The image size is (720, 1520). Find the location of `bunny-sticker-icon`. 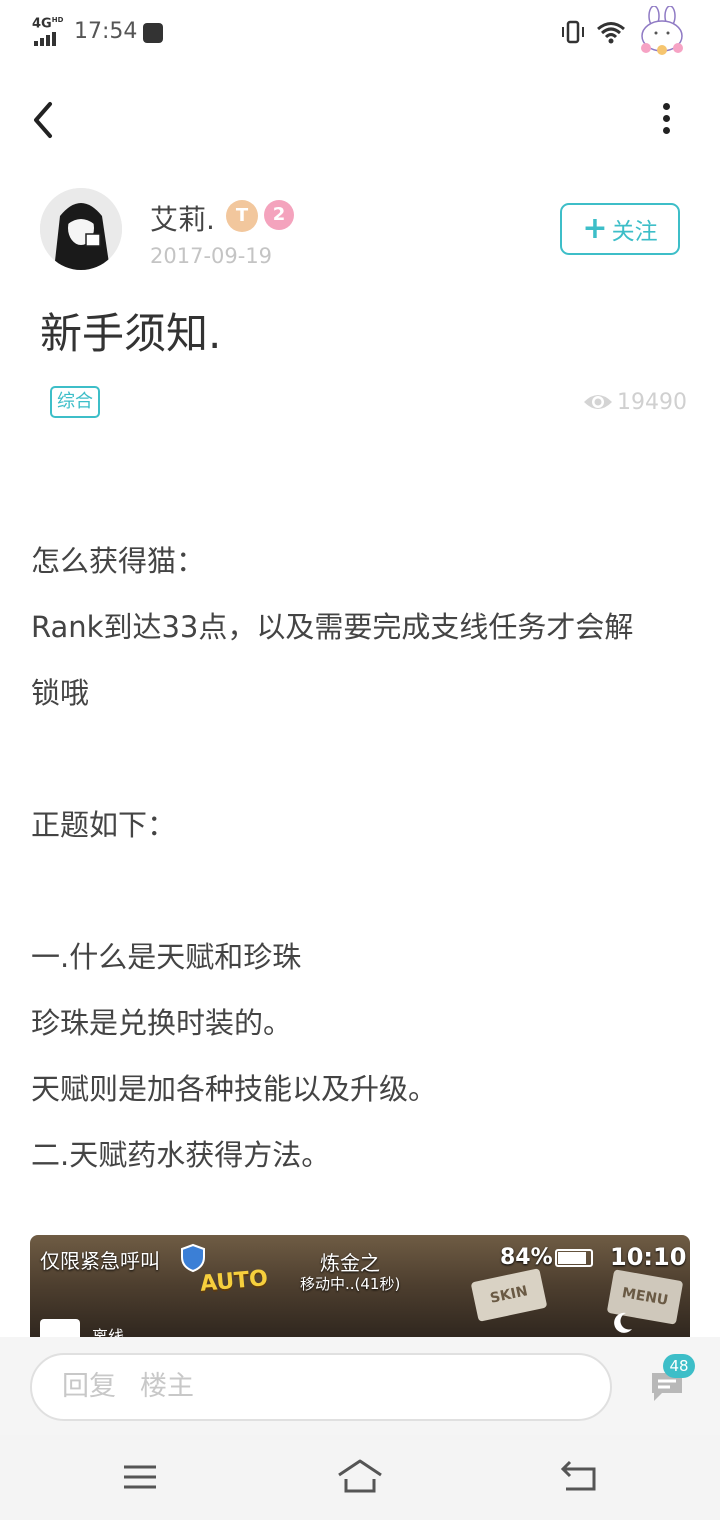

bunny-sticker-icon is located at coordinates (662, 30).